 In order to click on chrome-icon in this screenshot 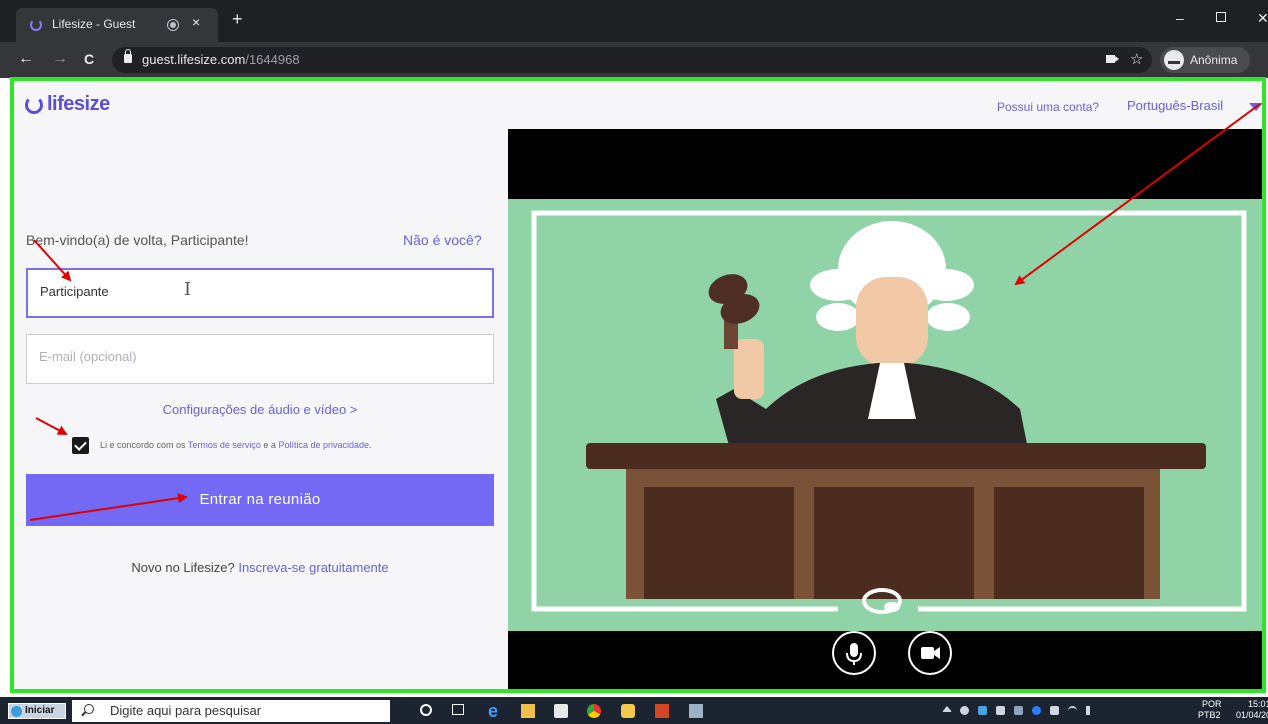, I will do `click(594, 711)`.